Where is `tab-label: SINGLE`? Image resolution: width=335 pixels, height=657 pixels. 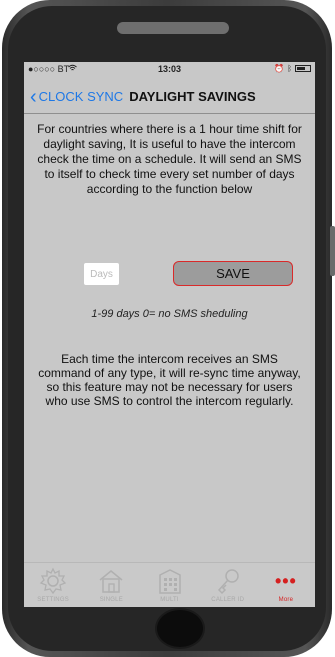 tab-label: SINGLE is located at coordinates (111, 600).